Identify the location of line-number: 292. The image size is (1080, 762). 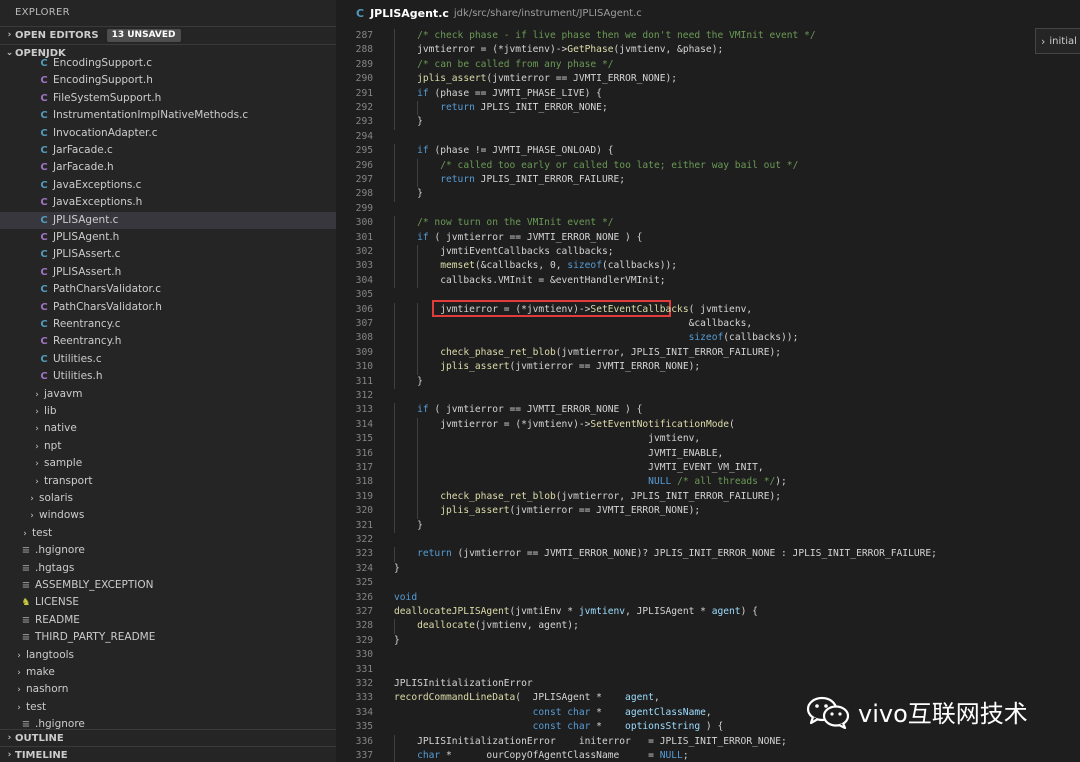
(364, 107).